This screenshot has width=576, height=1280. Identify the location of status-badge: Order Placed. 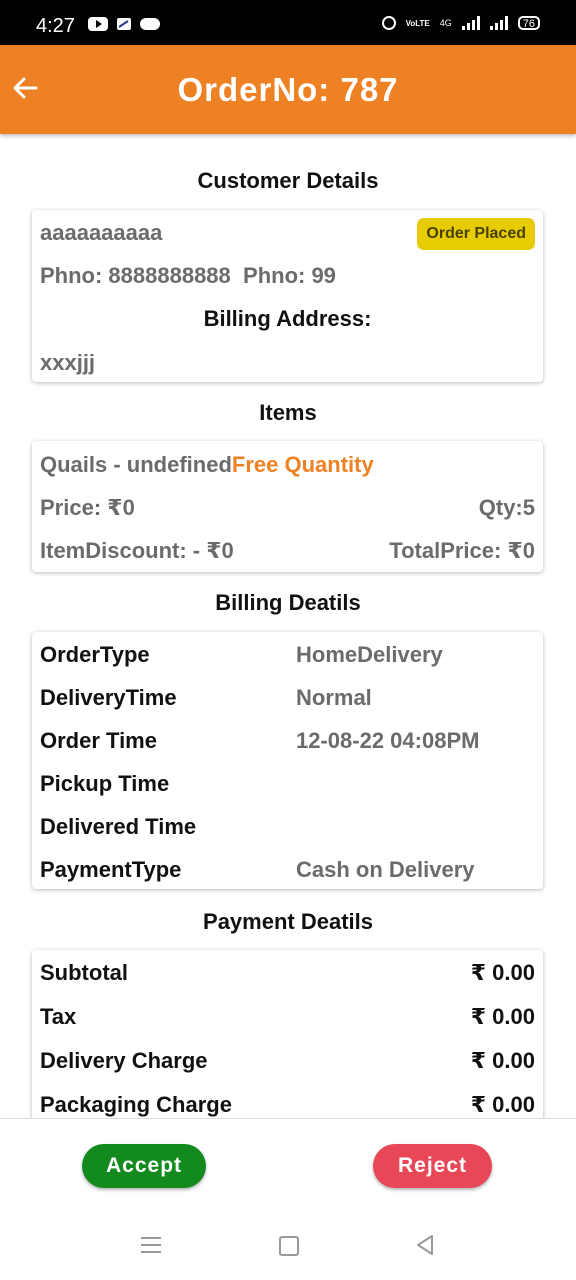
(476, 234).